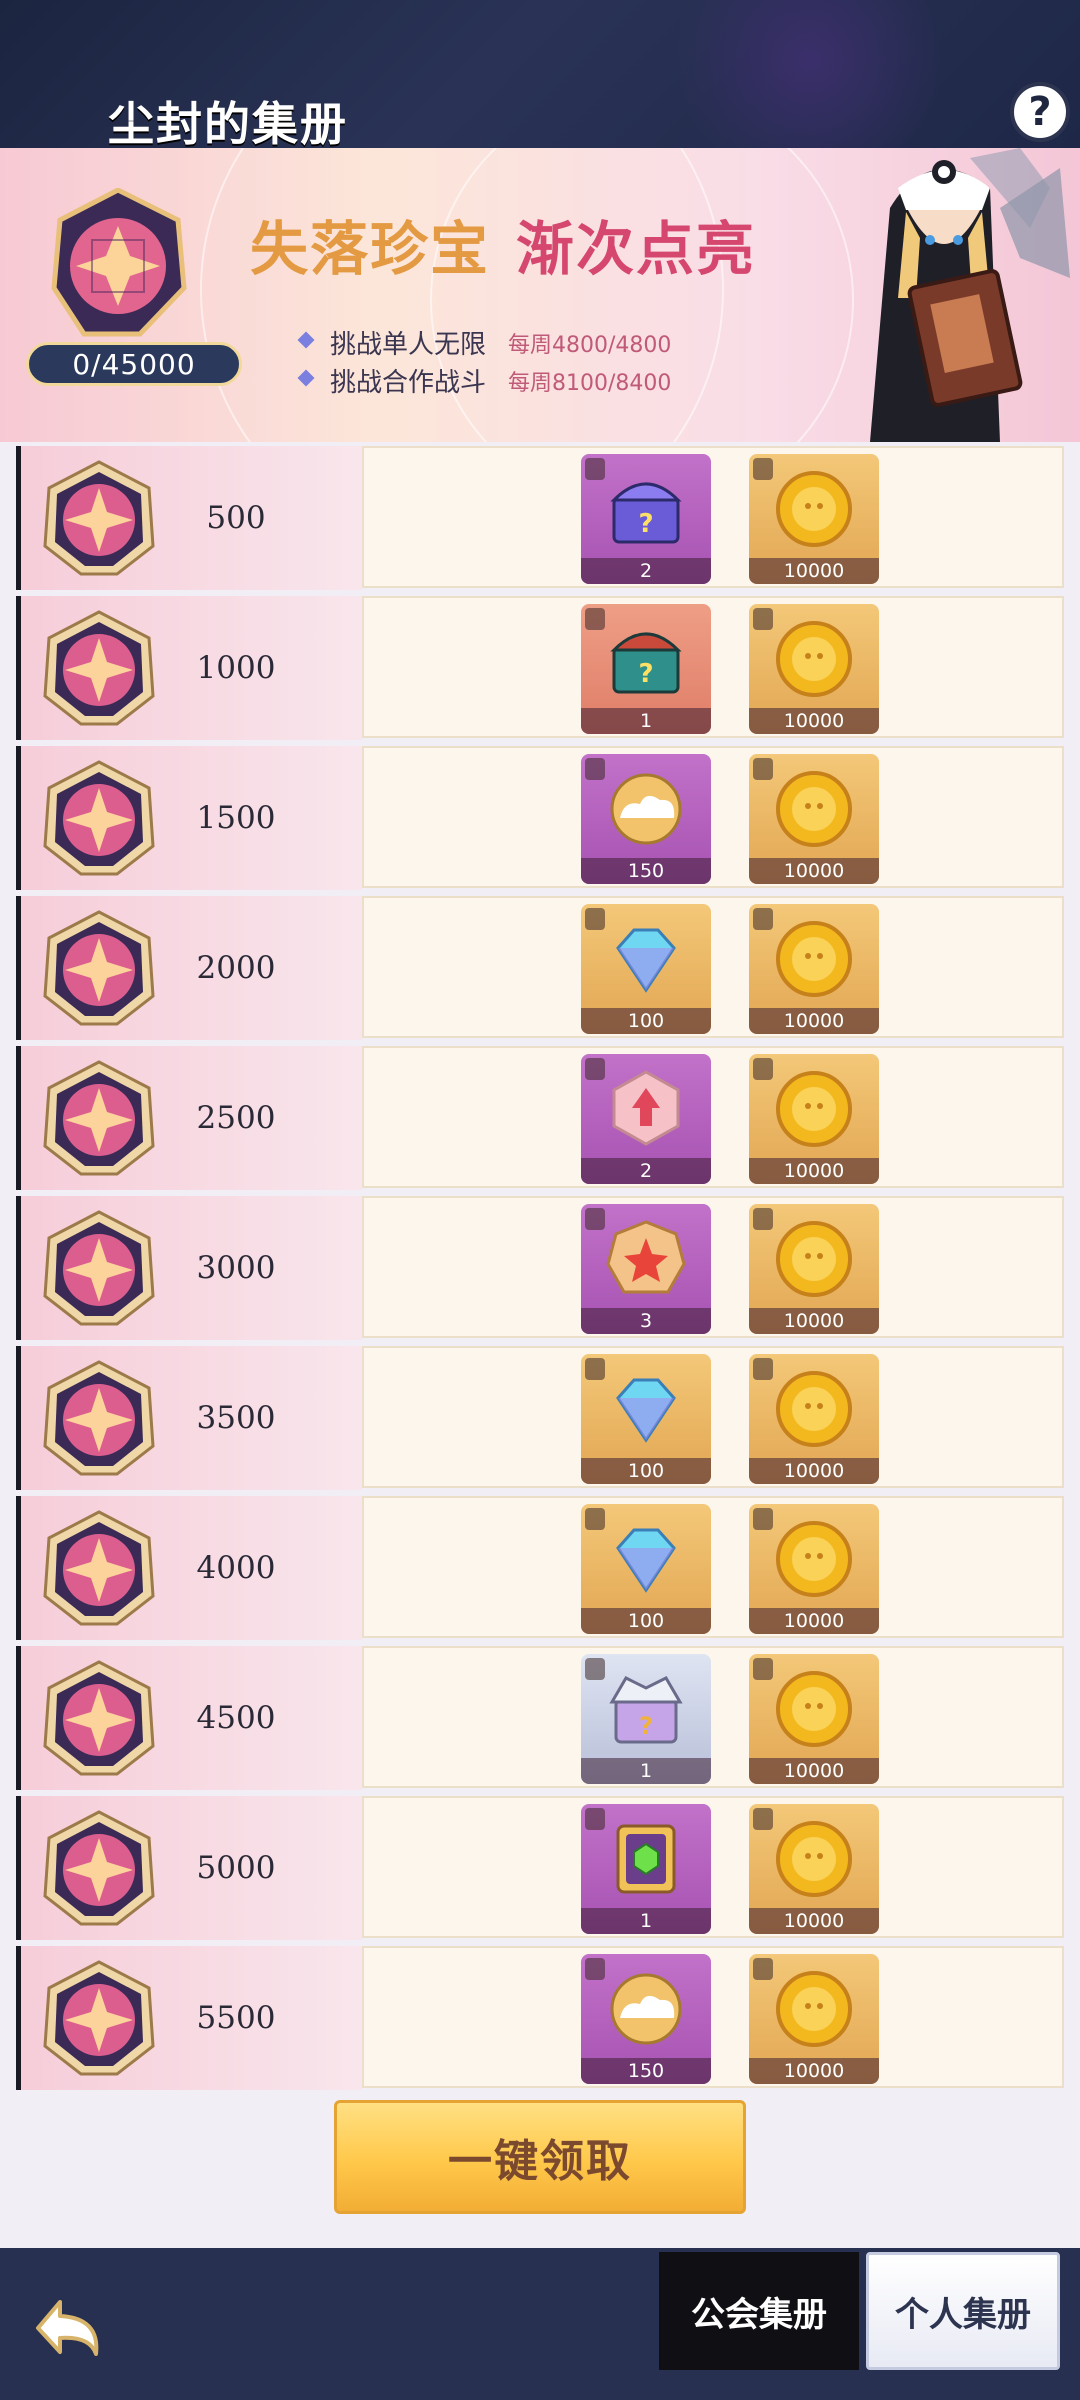 This screenshot has width=1080, height=2400. What do you see at coordinates (370, 249) in the screenshot?
I see `banner-headline-part1: 失落珍宝` at bounding box center [370, 249].